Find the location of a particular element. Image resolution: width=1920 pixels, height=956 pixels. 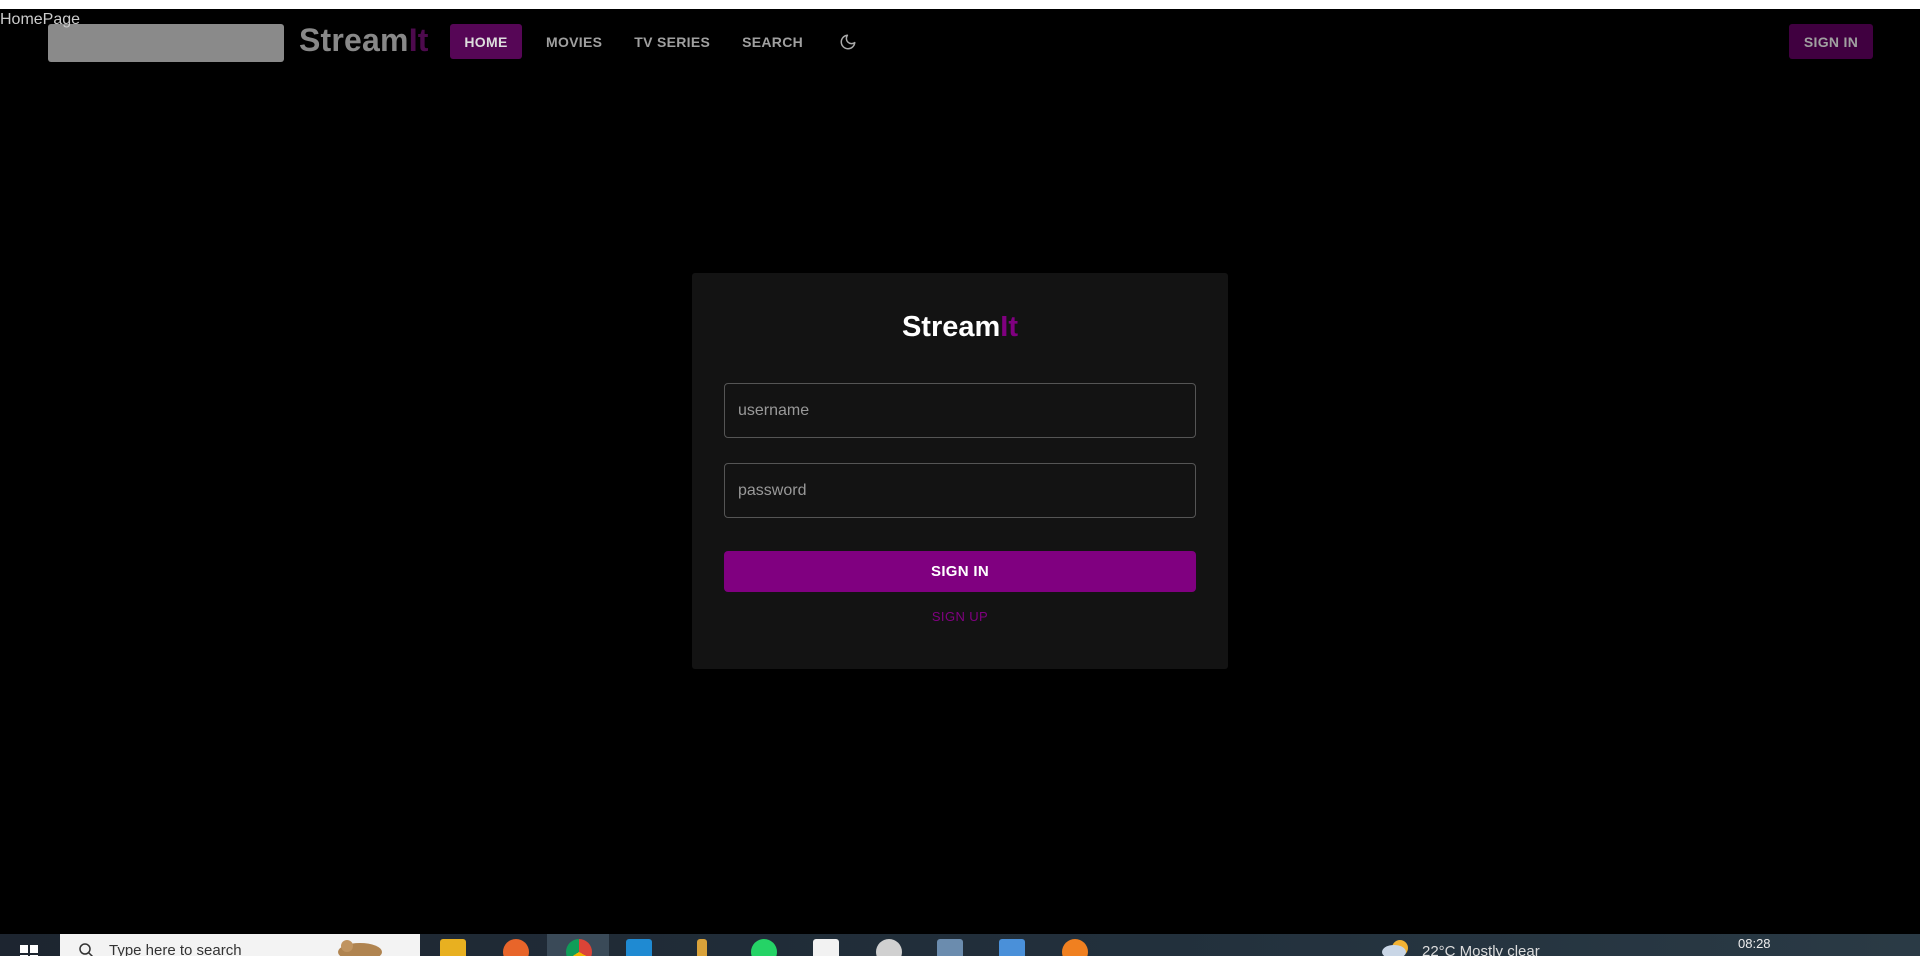

main-nav: HOME MOVIES TV SERIES SEARCH is located at coordinates (657, 41).